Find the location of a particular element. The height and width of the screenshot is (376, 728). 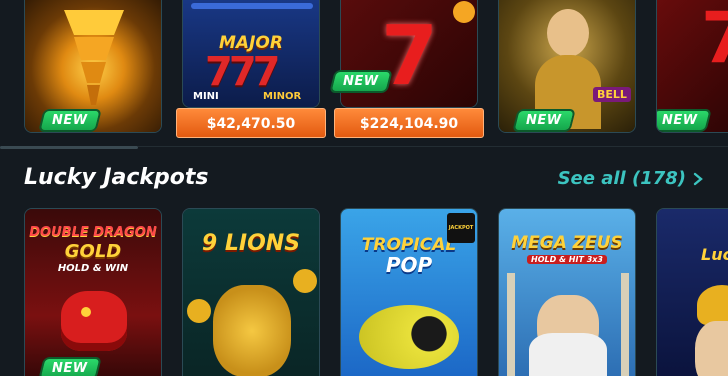

jackpot-amount-red-seven: $224,104.90 is located at coordinates (409, 123).